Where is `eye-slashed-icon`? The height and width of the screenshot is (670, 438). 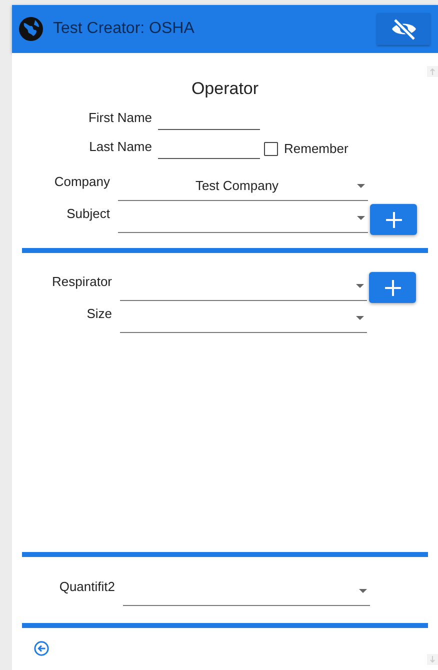
eye-slashed-icon is located at coordinates (404, 29).